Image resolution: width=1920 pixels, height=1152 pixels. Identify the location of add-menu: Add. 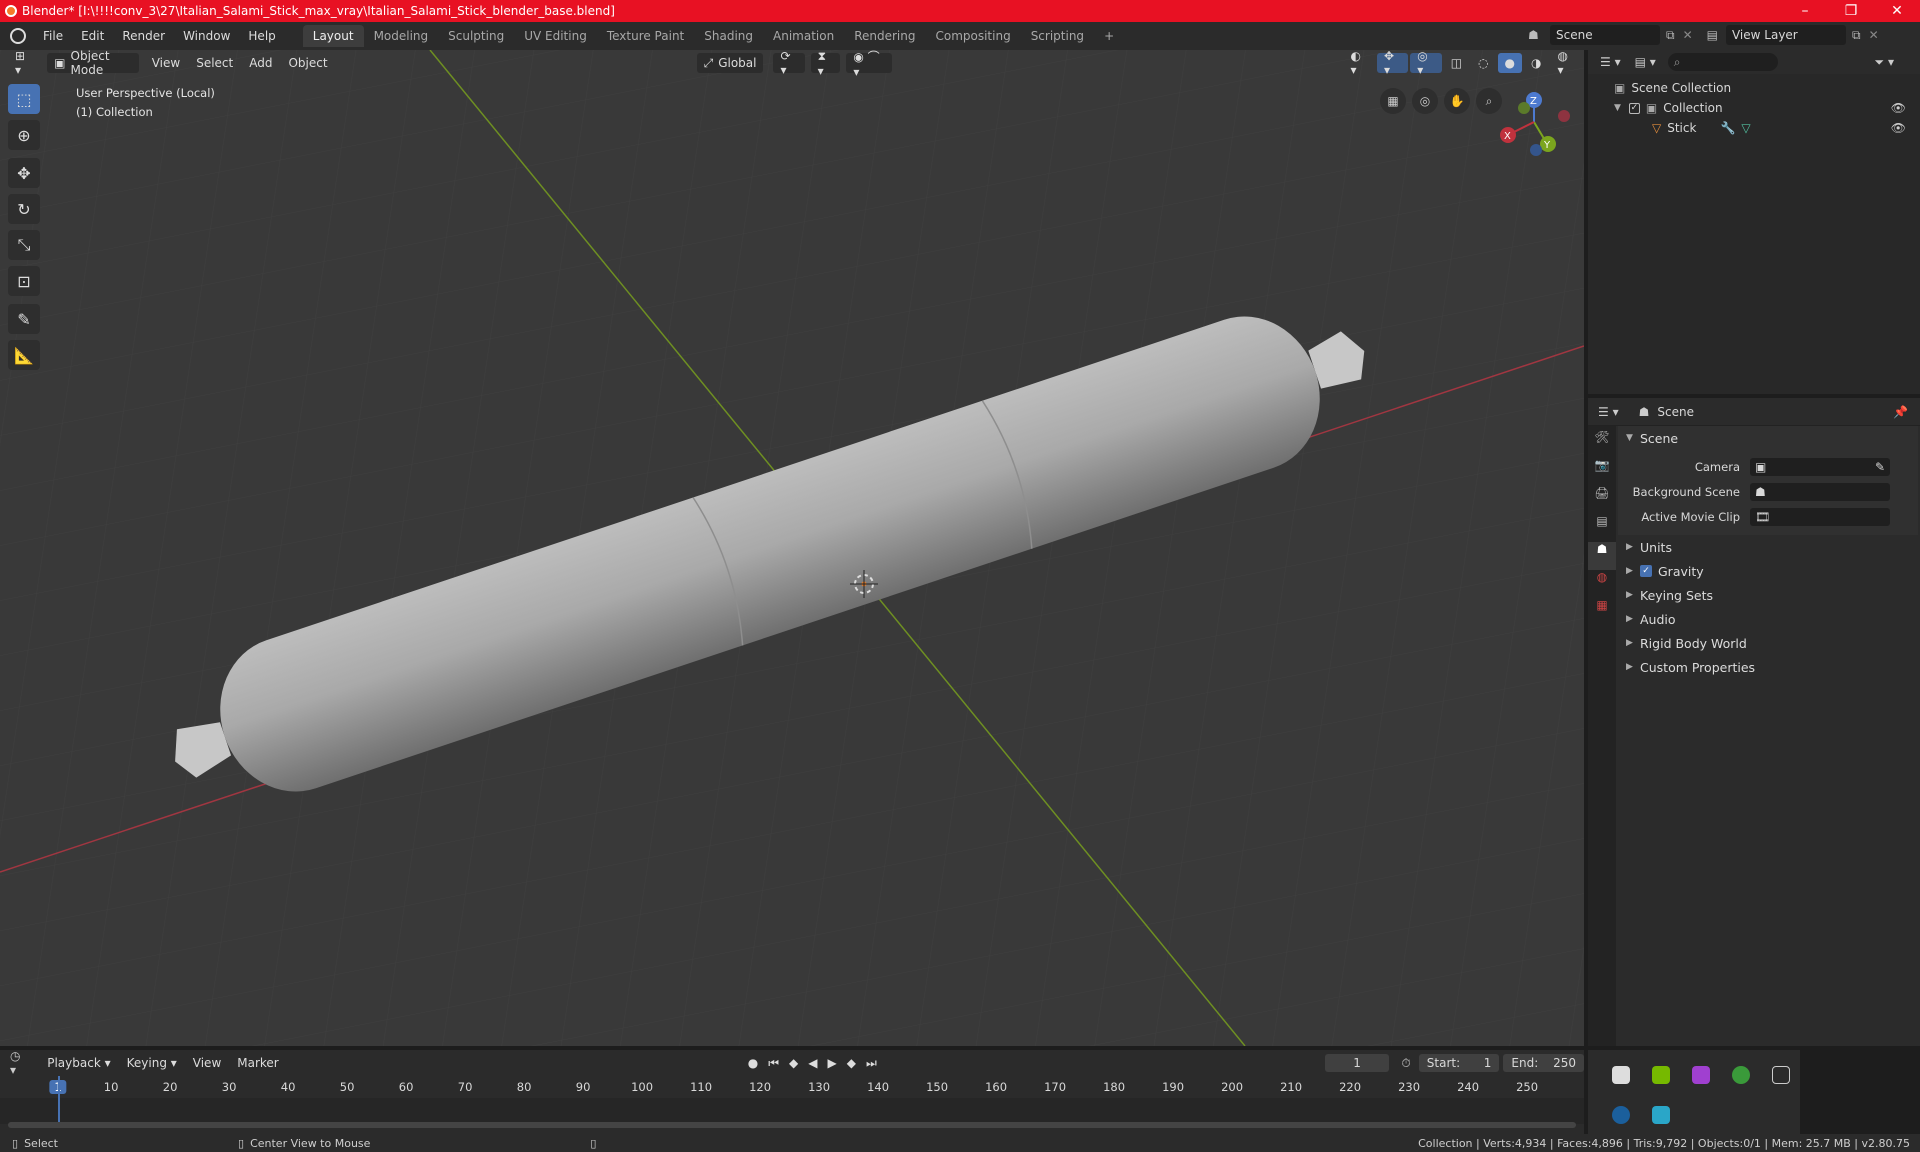
(260, 63).